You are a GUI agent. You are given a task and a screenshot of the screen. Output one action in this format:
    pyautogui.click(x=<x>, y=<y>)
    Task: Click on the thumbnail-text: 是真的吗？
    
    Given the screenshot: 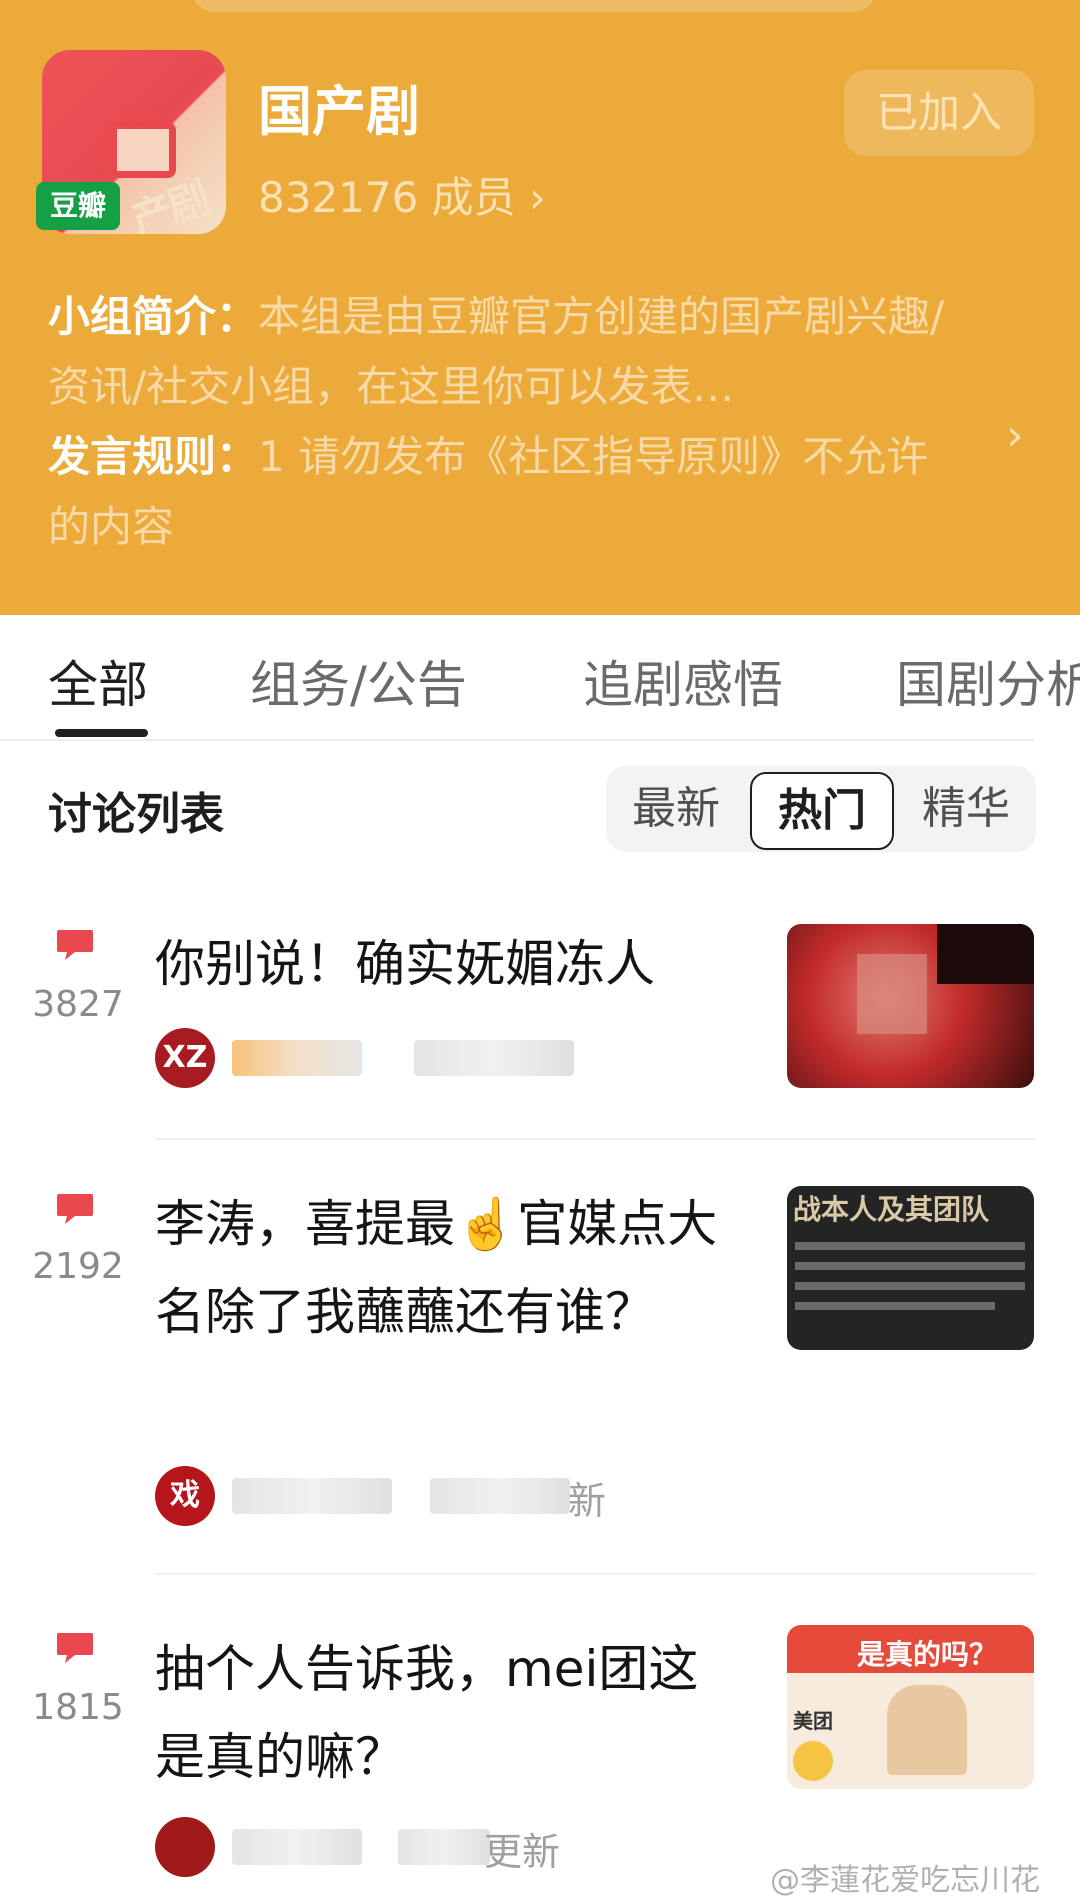 What is the action you would take?
    pyautogui.click(x=927, y=1654)
    